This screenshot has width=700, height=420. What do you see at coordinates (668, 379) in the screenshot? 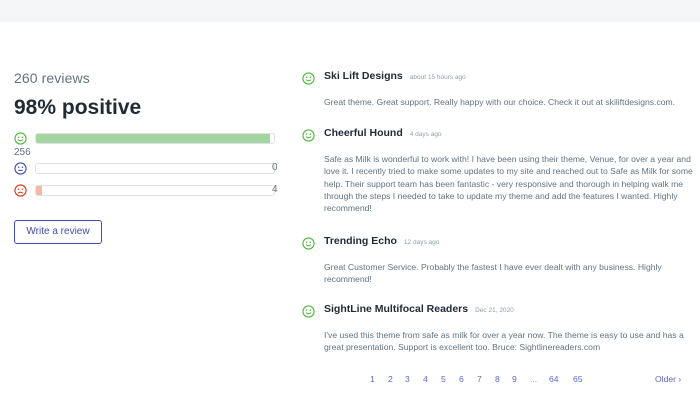
I see `older-page-link: Older ›` at bounding box center [668, 379].